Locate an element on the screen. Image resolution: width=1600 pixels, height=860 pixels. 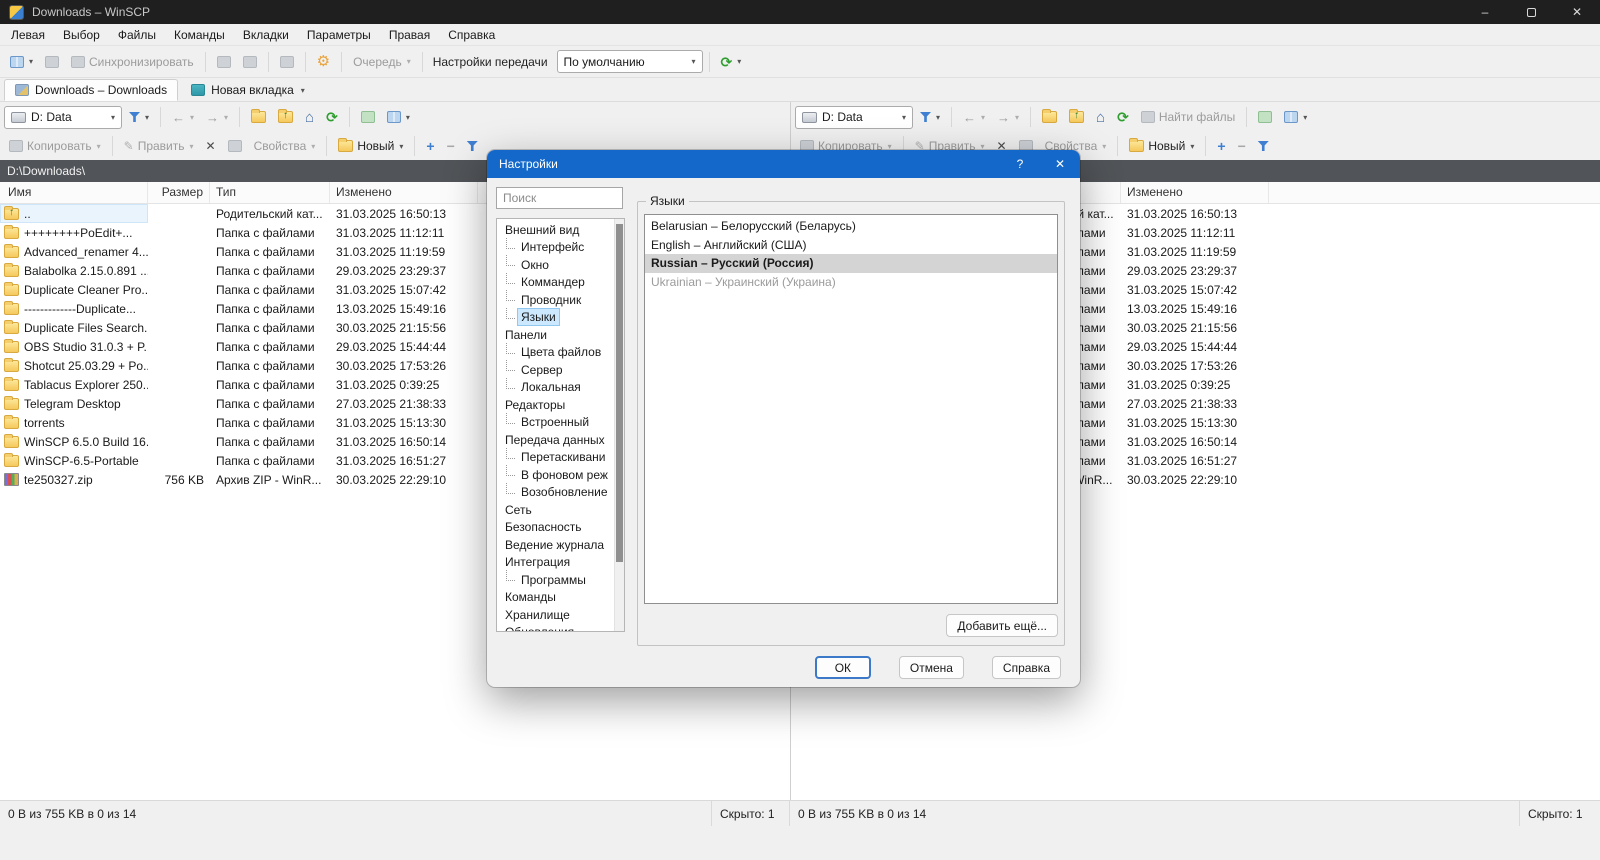
tree-item-updates: Обновления is located at coordinates (555, 627).